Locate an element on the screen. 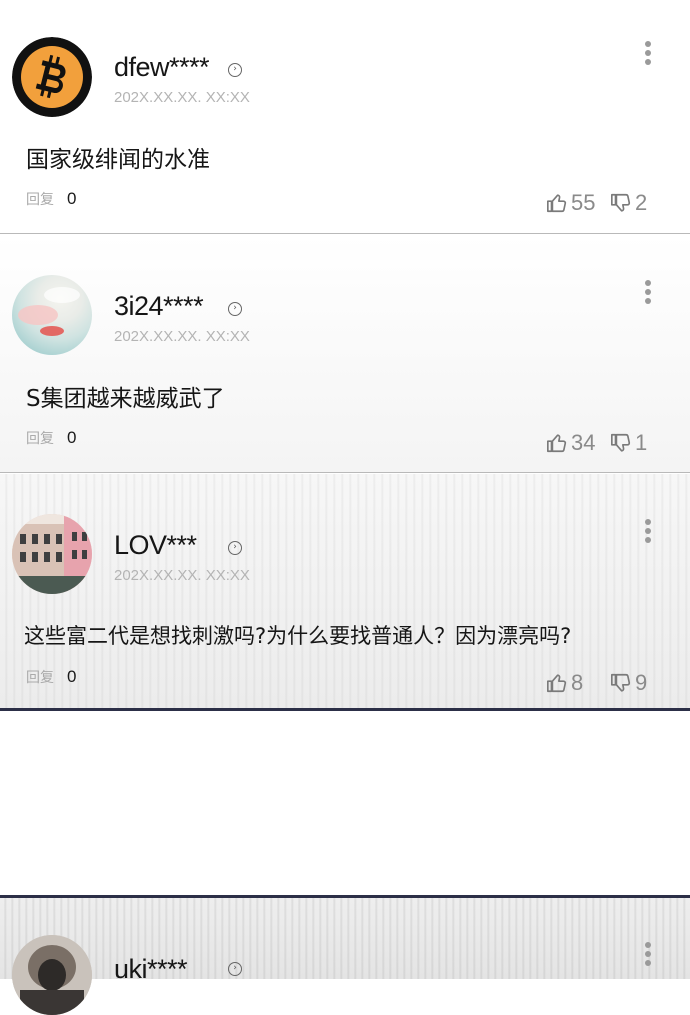 The width and height of the screenshot is (690, 1015). comment-text: S集团越来越威武了 is located at coordinates (125, 399).